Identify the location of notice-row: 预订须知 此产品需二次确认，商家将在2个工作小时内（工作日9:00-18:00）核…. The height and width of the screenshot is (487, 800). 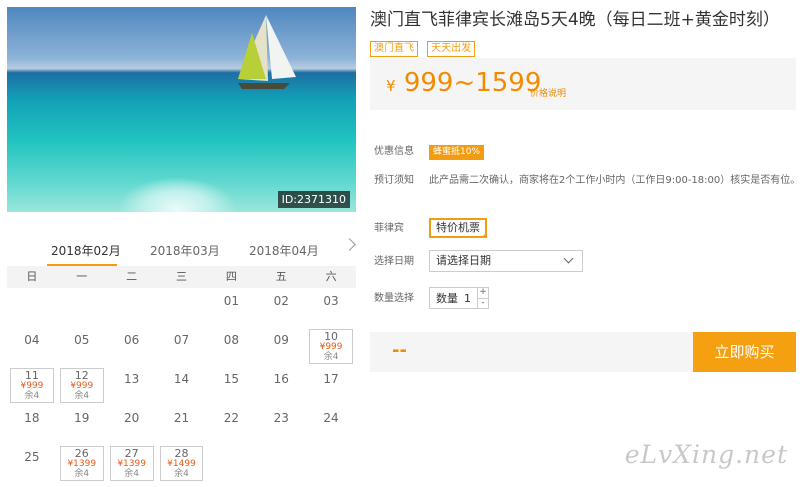
(587, 178).